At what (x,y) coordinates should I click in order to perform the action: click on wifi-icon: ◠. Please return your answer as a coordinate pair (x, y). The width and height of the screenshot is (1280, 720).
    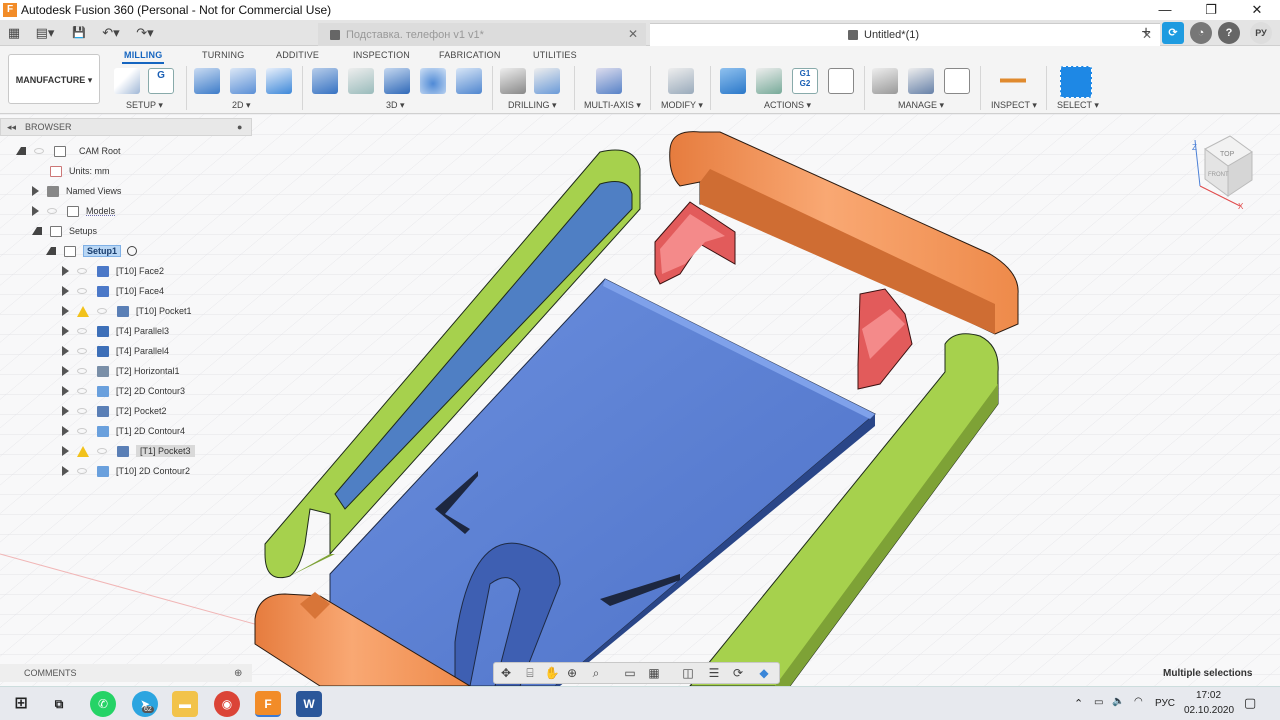
    Looking at the image, I should click on (1138, 701).